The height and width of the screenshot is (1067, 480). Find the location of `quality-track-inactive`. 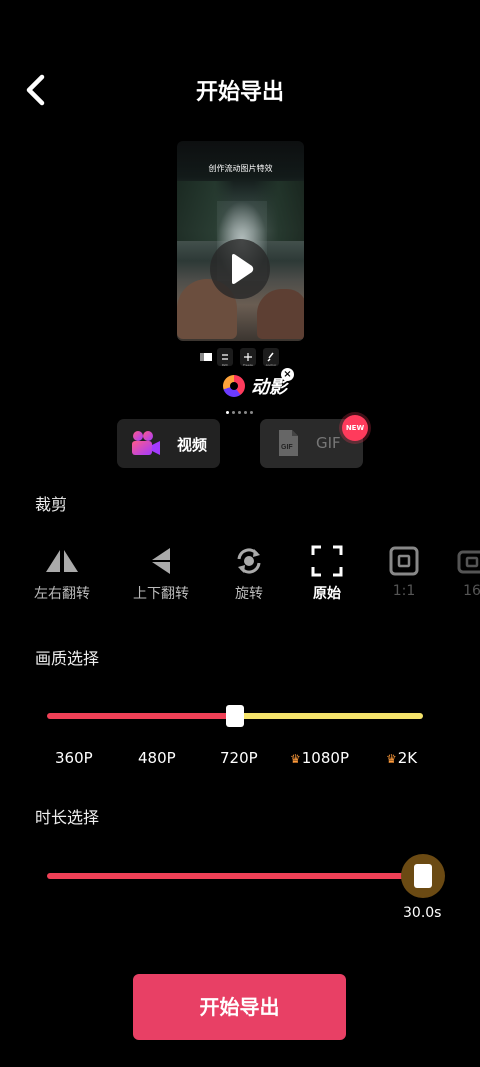

quality-track-inactive is located at coordinates (329, 716).